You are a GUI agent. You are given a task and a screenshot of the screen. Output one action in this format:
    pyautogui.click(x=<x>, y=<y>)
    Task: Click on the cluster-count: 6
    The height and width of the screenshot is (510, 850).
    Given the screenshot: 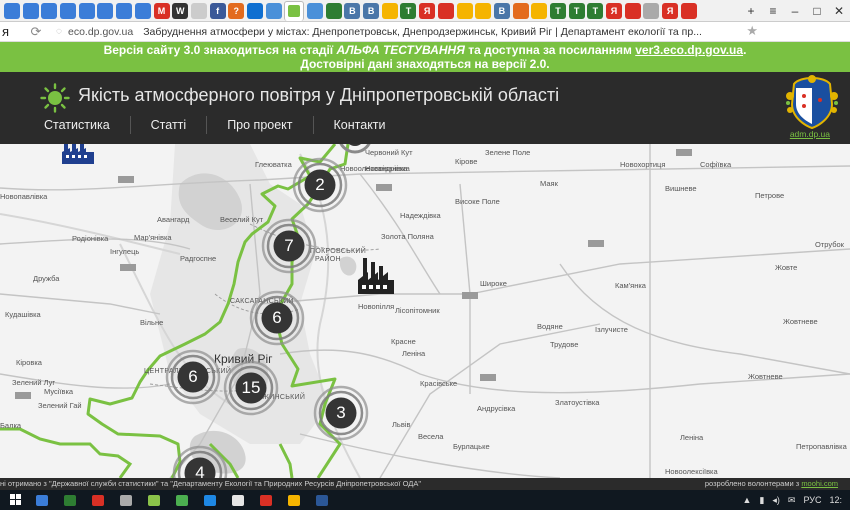 What is the action you would take?
    pyautogui.click(x=277, y=317)
    